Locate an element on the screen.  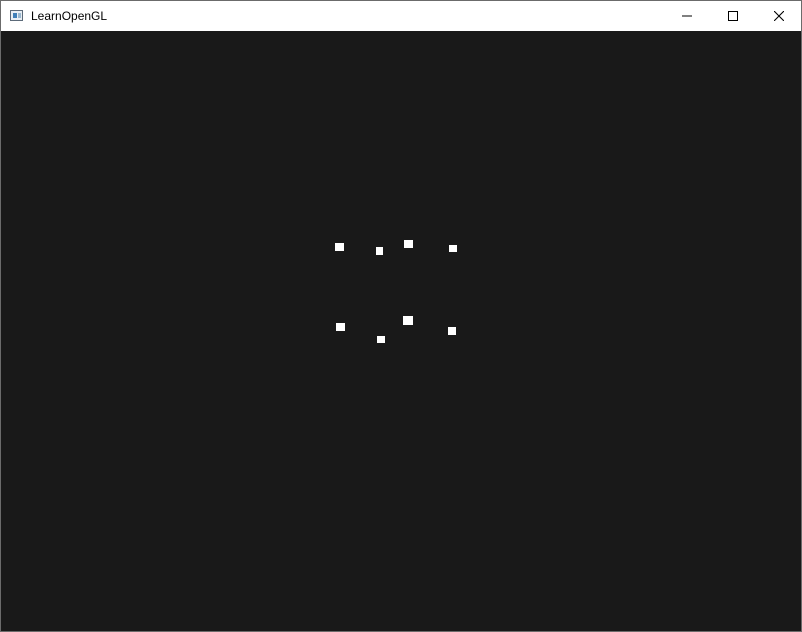
maximize-button is located at coordinates (733, 16).